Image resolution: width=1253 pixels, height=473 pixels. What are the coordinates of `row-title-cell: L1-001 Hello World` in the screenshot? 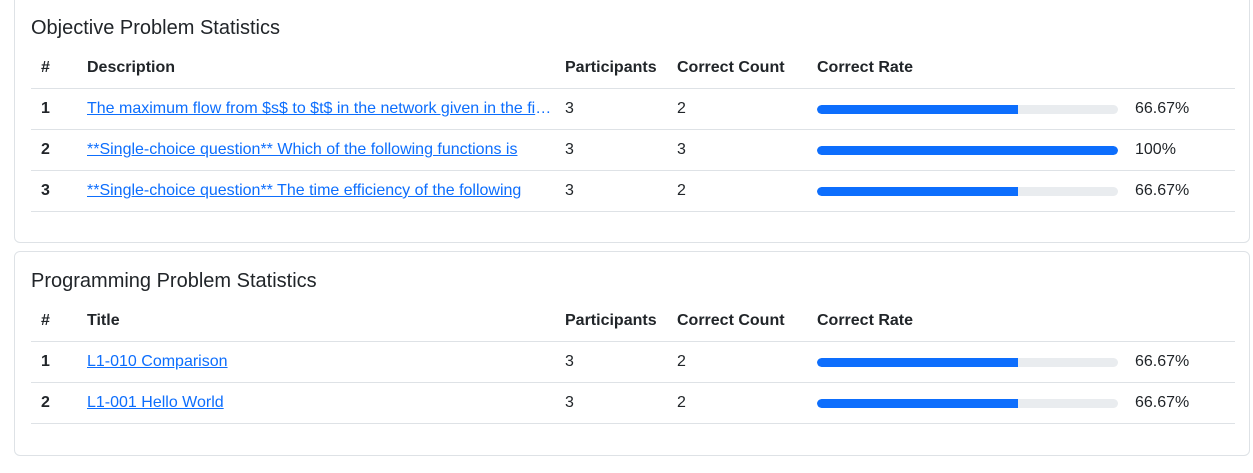 It's located at (316, 403).